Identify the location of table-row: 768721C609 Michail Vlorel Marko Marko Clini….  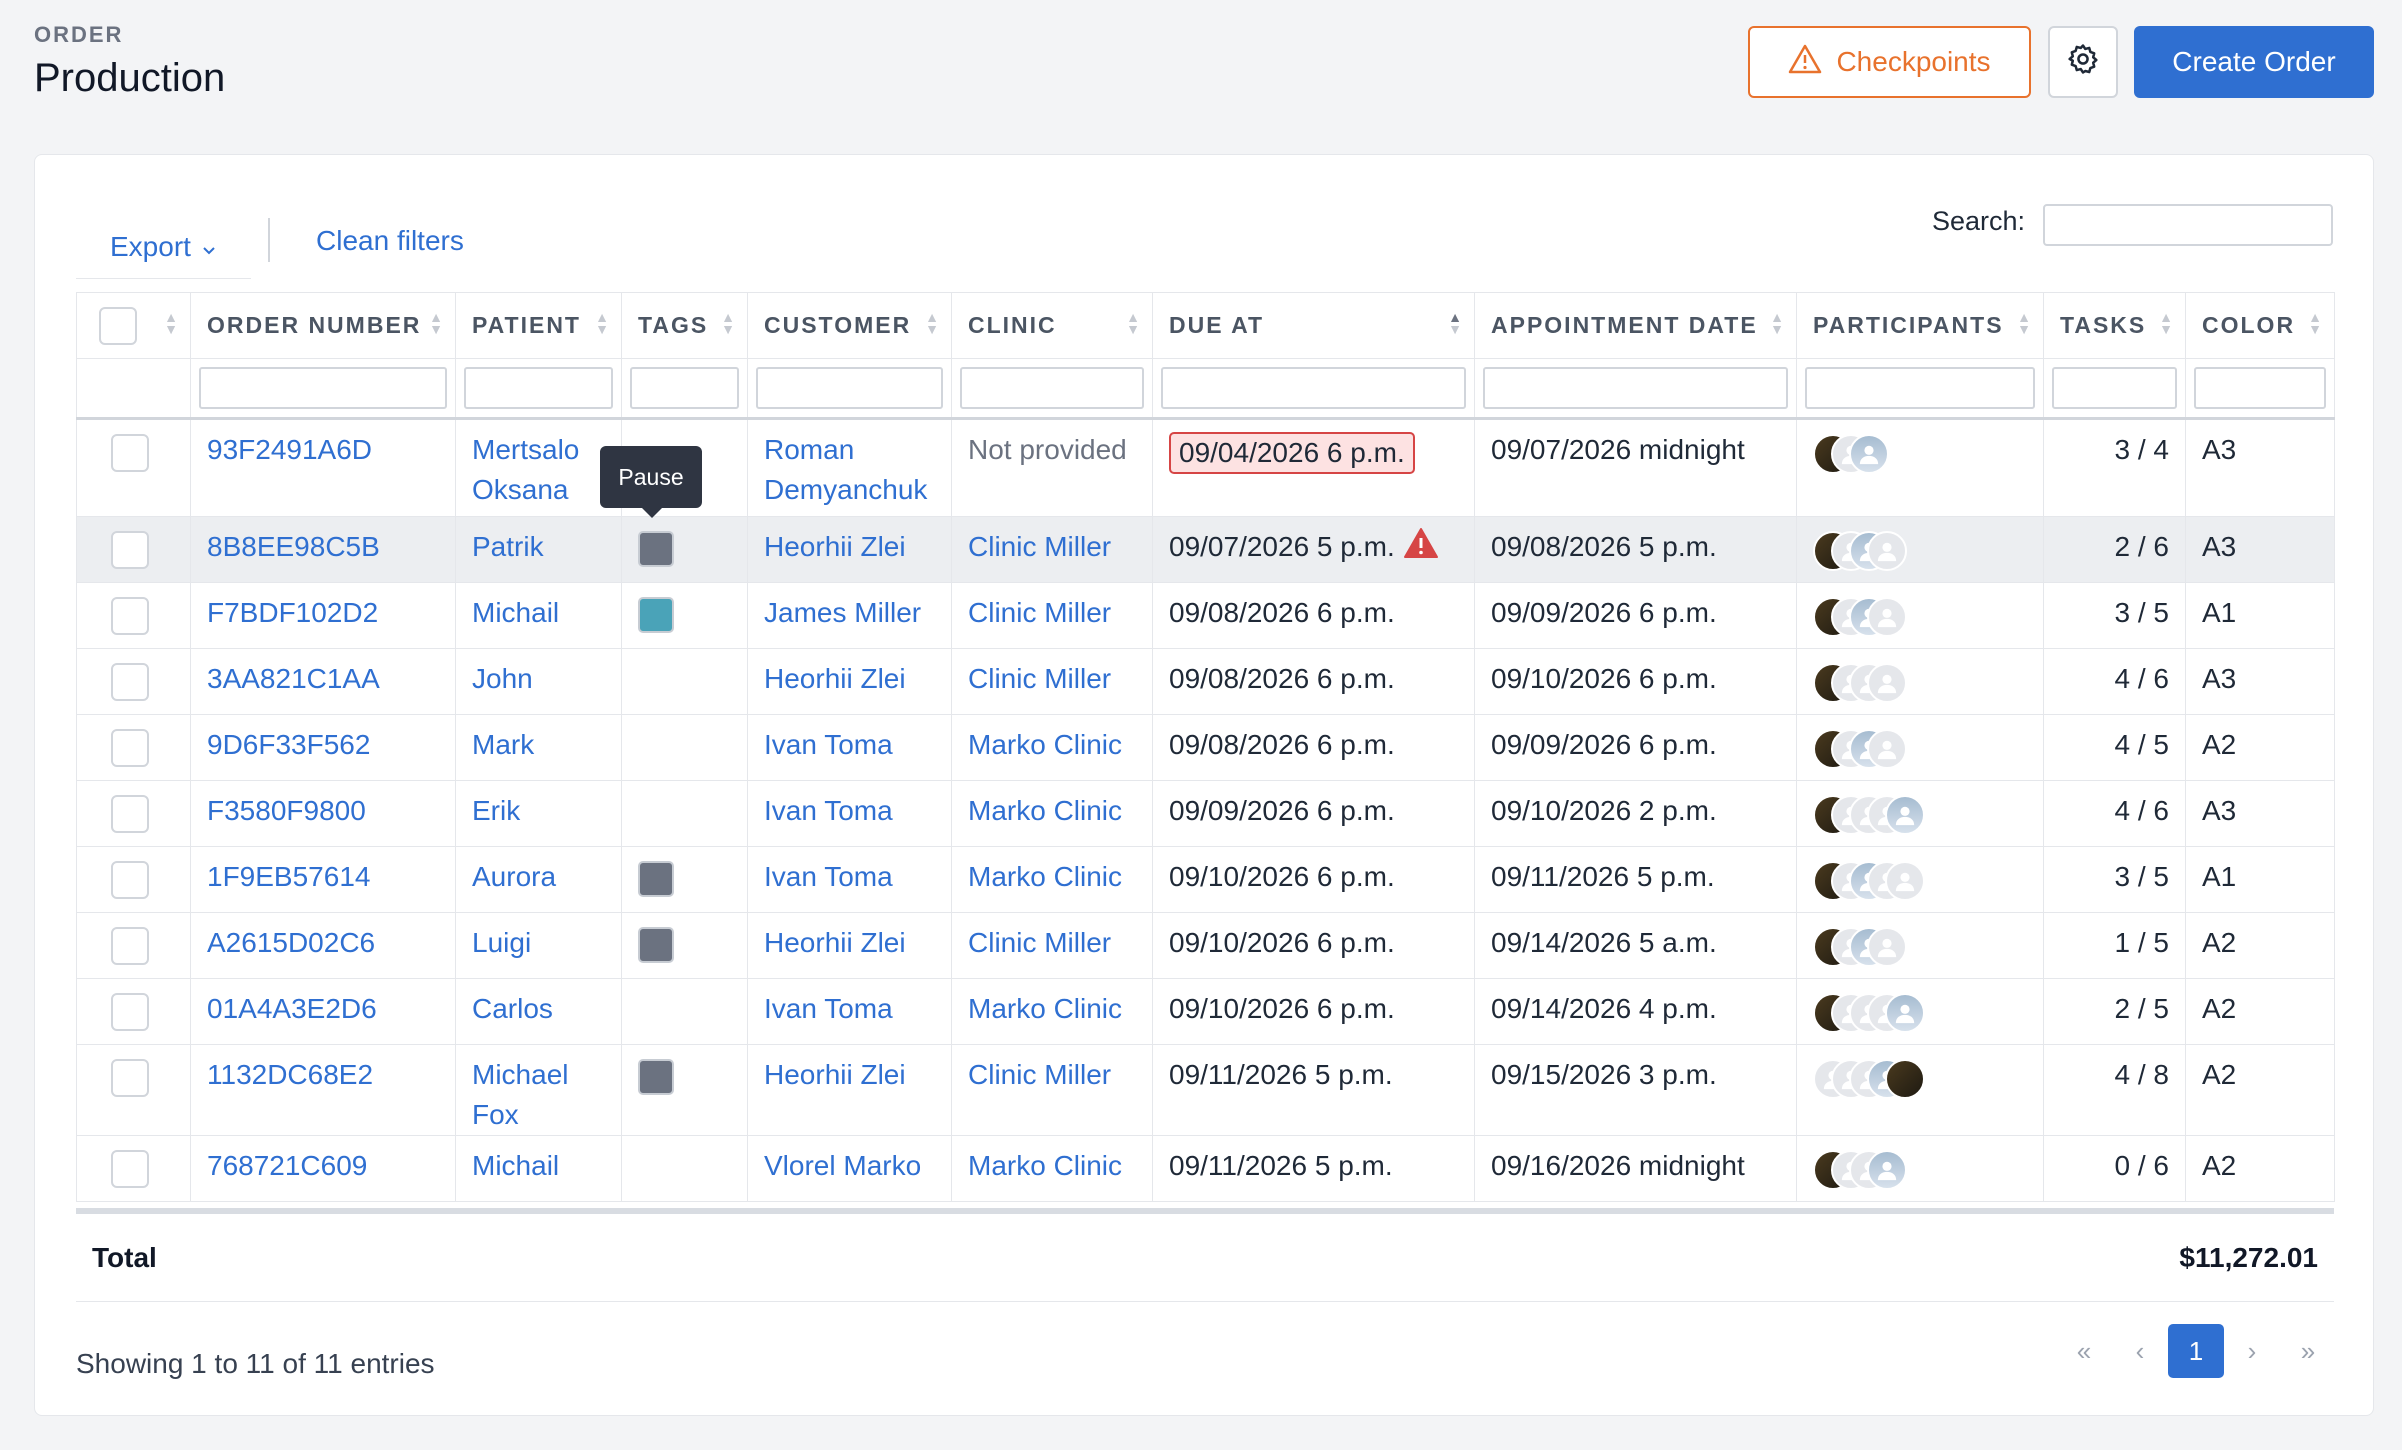
(1205, 1168).